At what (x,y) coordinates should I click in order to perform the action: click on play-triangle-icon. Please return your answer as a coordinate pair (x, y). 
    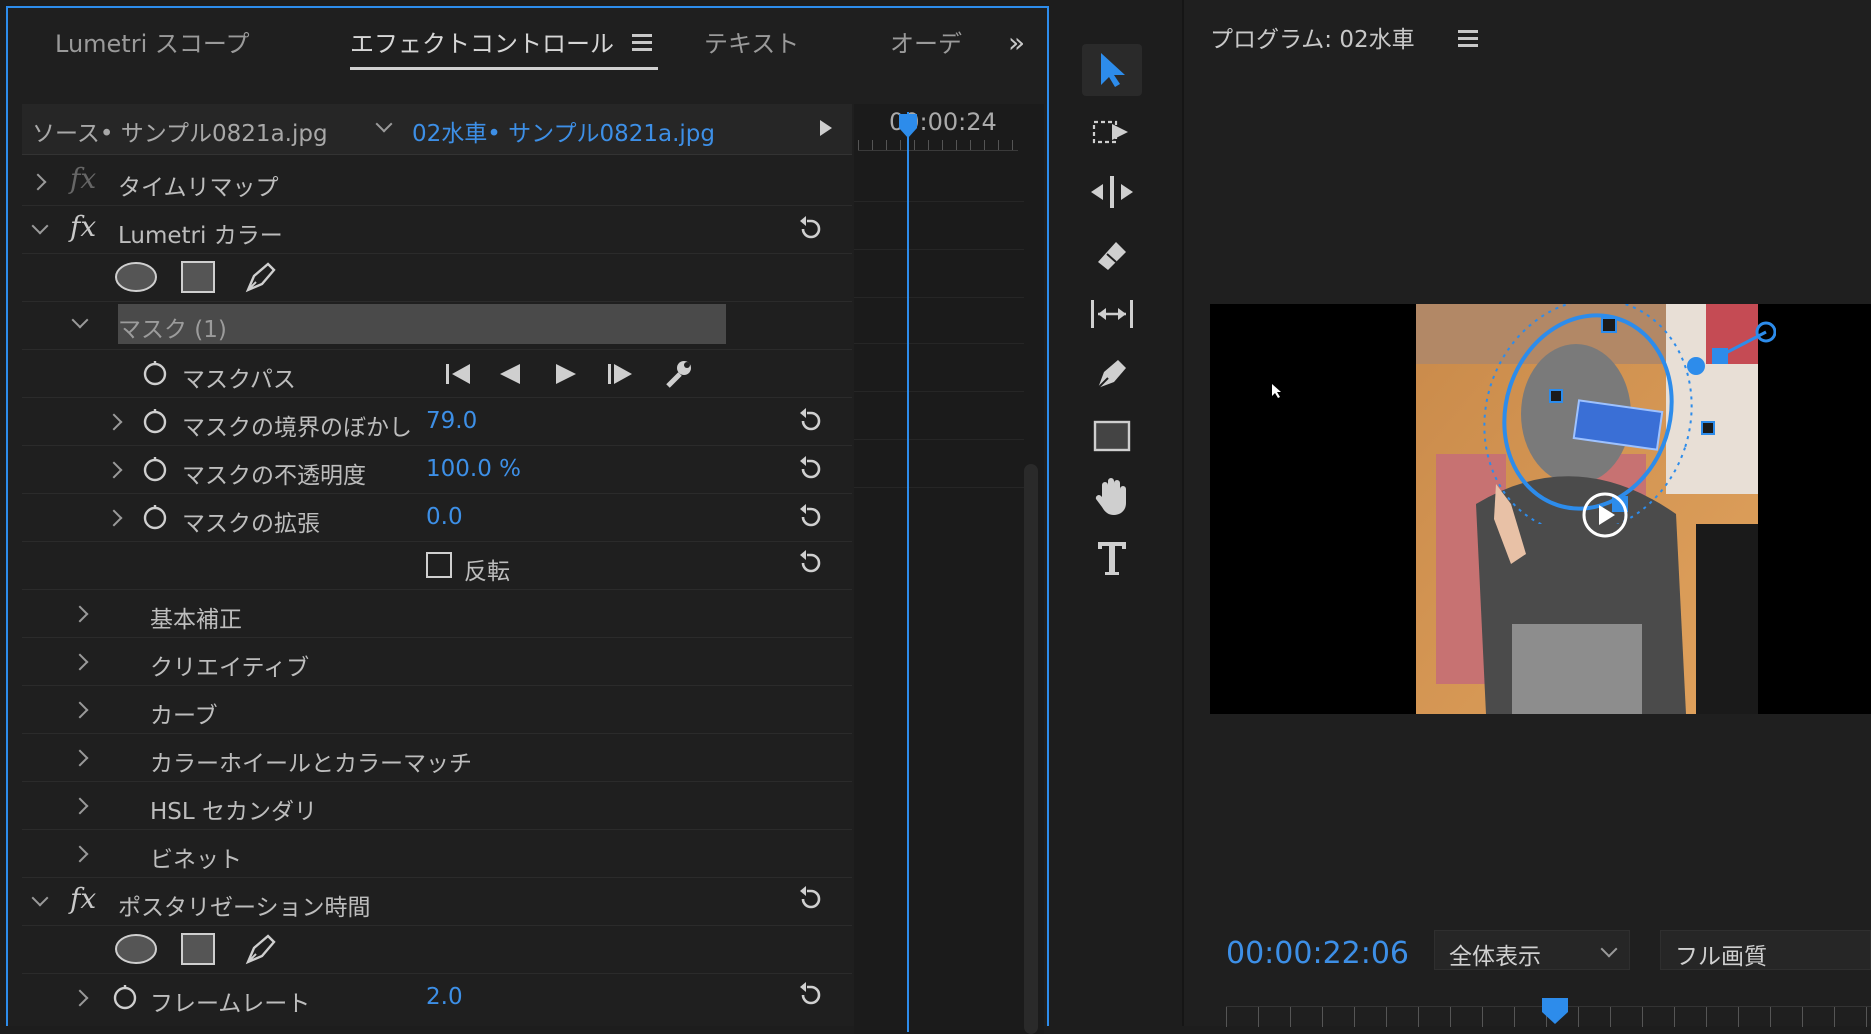
    Looking at the image, I should click on (826, 128).